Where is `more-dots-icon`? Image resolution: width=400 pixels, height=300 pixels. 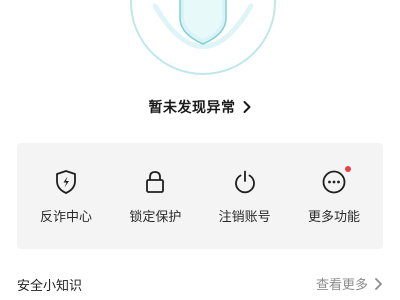
more-dots-icon is located at coordinates (336, 180).